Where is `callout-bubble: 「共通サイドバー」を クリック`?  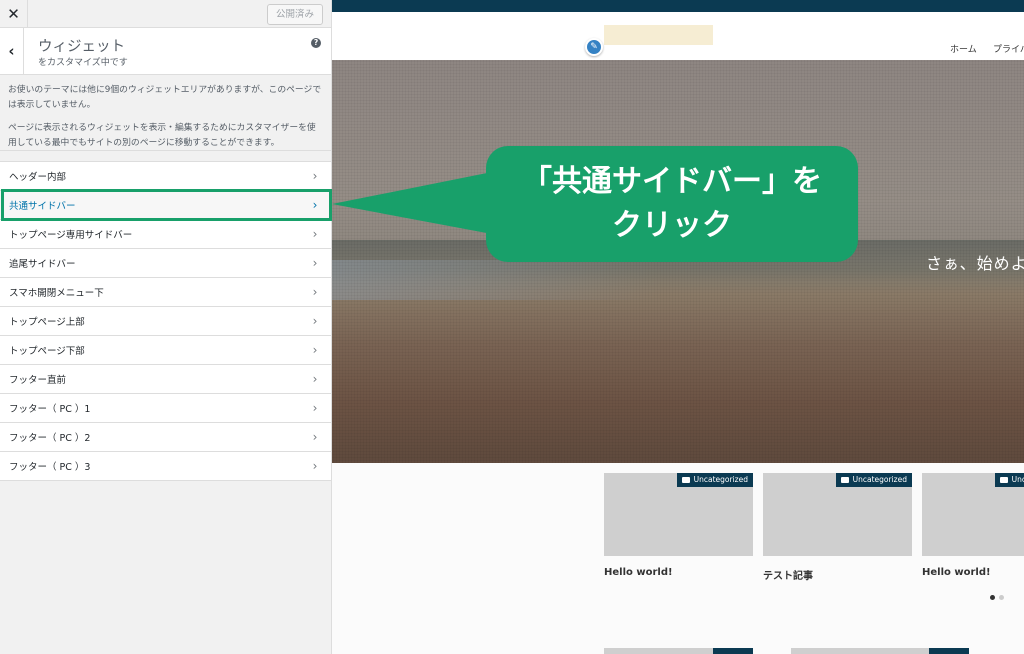
callout-bubble: 「共通サイドバー」を クリック is located at coordinates (672, 204).